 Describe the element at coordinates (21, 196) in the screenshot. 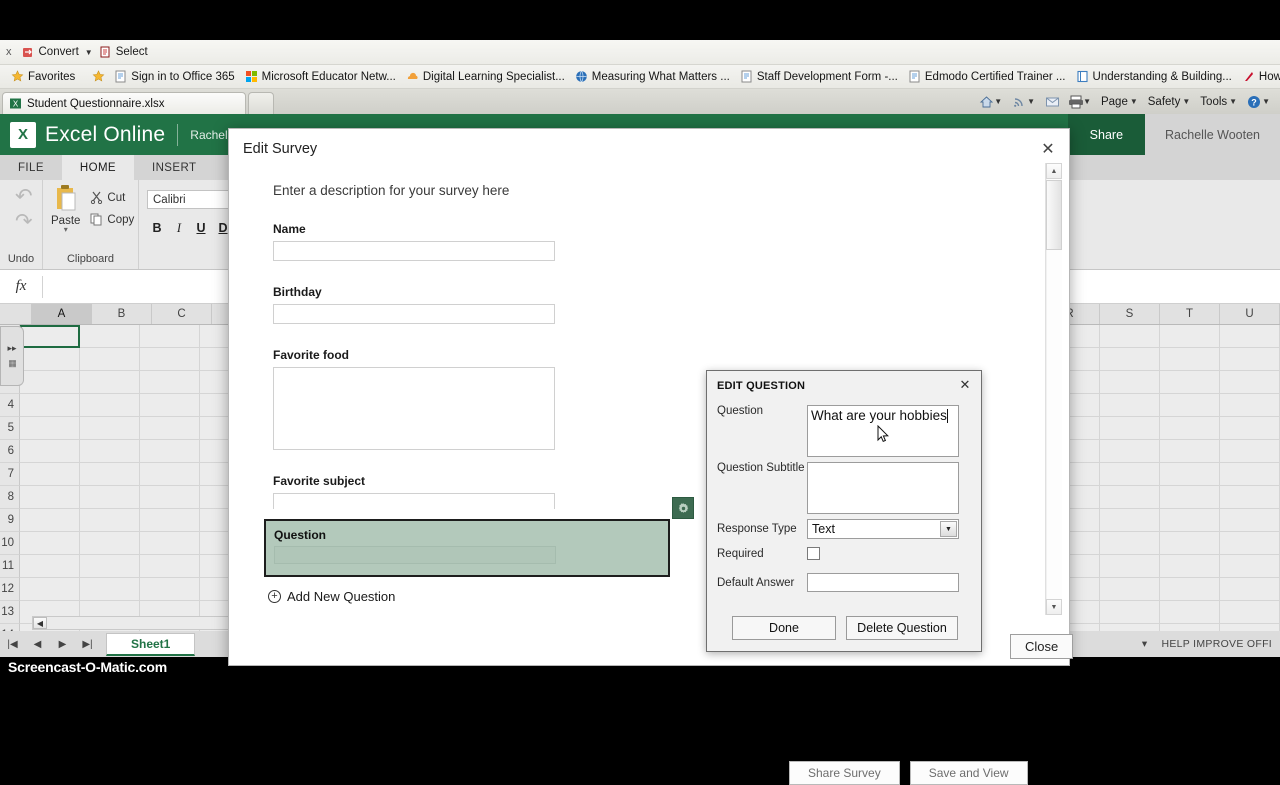

I see `undo-button: ↶` at that location.